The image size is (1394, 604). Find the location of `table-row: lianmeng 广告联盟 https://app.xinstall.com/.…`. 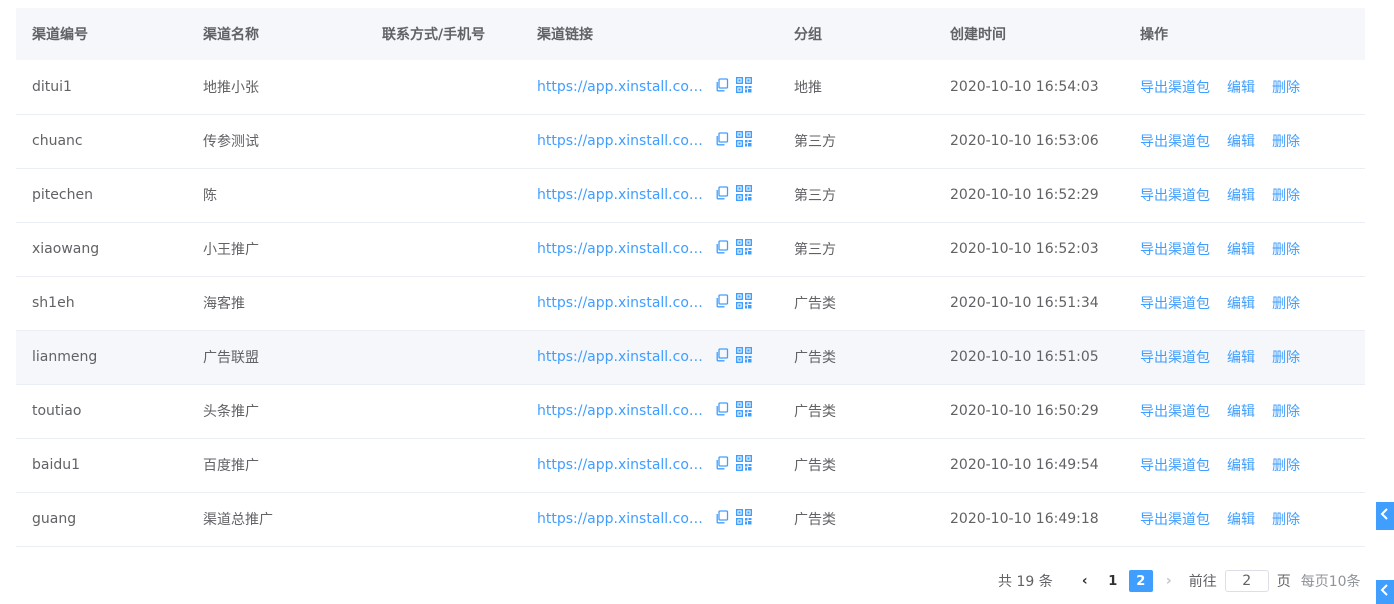

table-row: lianmeng 广告联盟 https://app.xinstall.com/.… is located at coordinates (690, 357).